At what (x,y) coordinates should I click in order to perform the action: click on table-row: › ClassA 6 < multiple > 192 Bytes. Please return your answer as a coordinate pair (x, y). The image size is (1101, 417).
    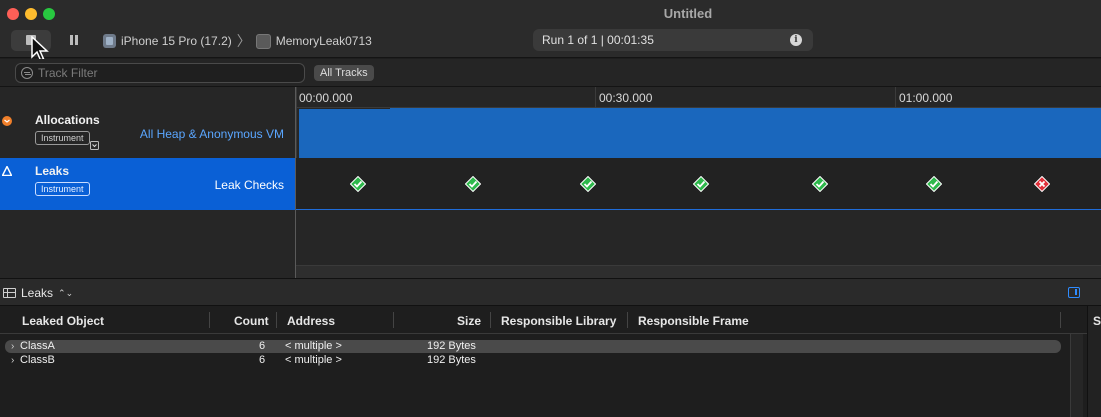
    Looking at the image, I should click on (533, 346).